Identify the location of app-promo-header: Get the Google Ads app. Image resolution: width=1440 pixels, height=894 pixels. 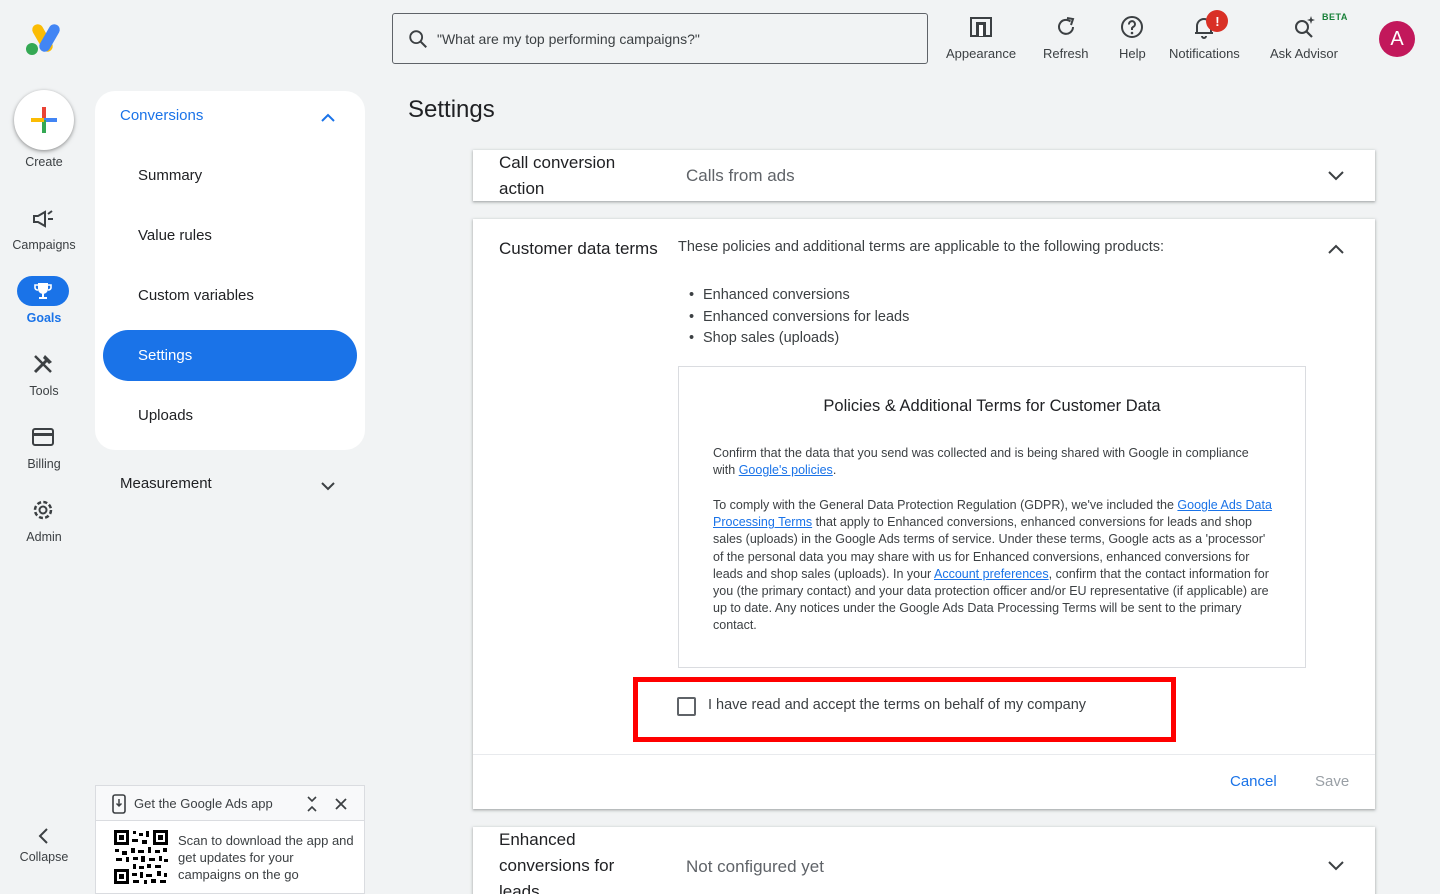
(230, 803).